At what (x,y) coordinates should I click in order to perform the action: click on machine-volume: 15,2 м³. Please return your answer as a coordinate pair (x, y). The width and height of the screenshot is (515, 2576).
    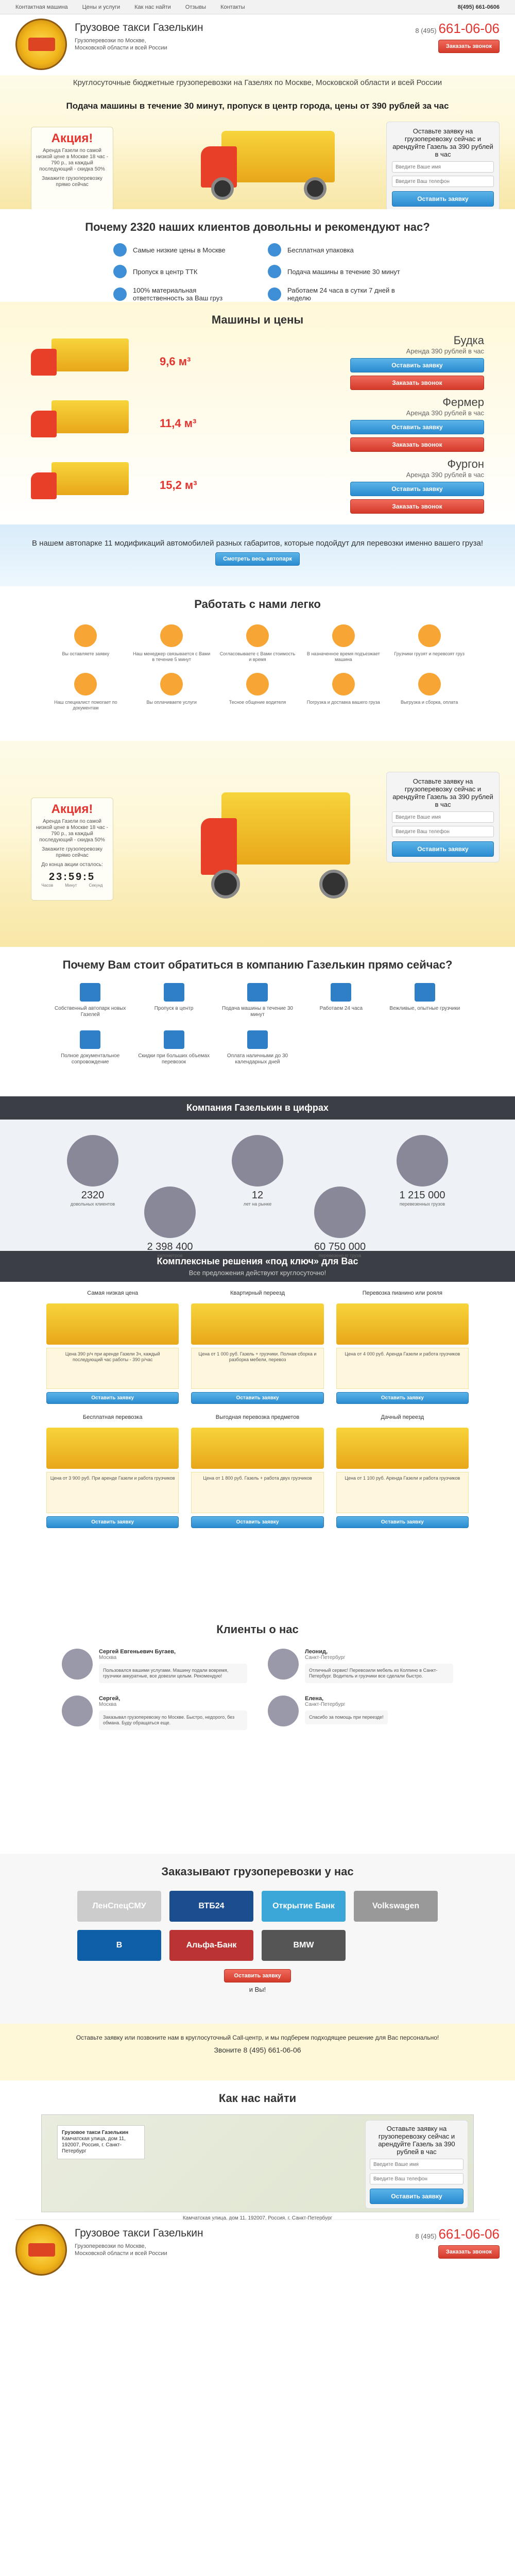
    Looking at the image, I should click on (178, 485).